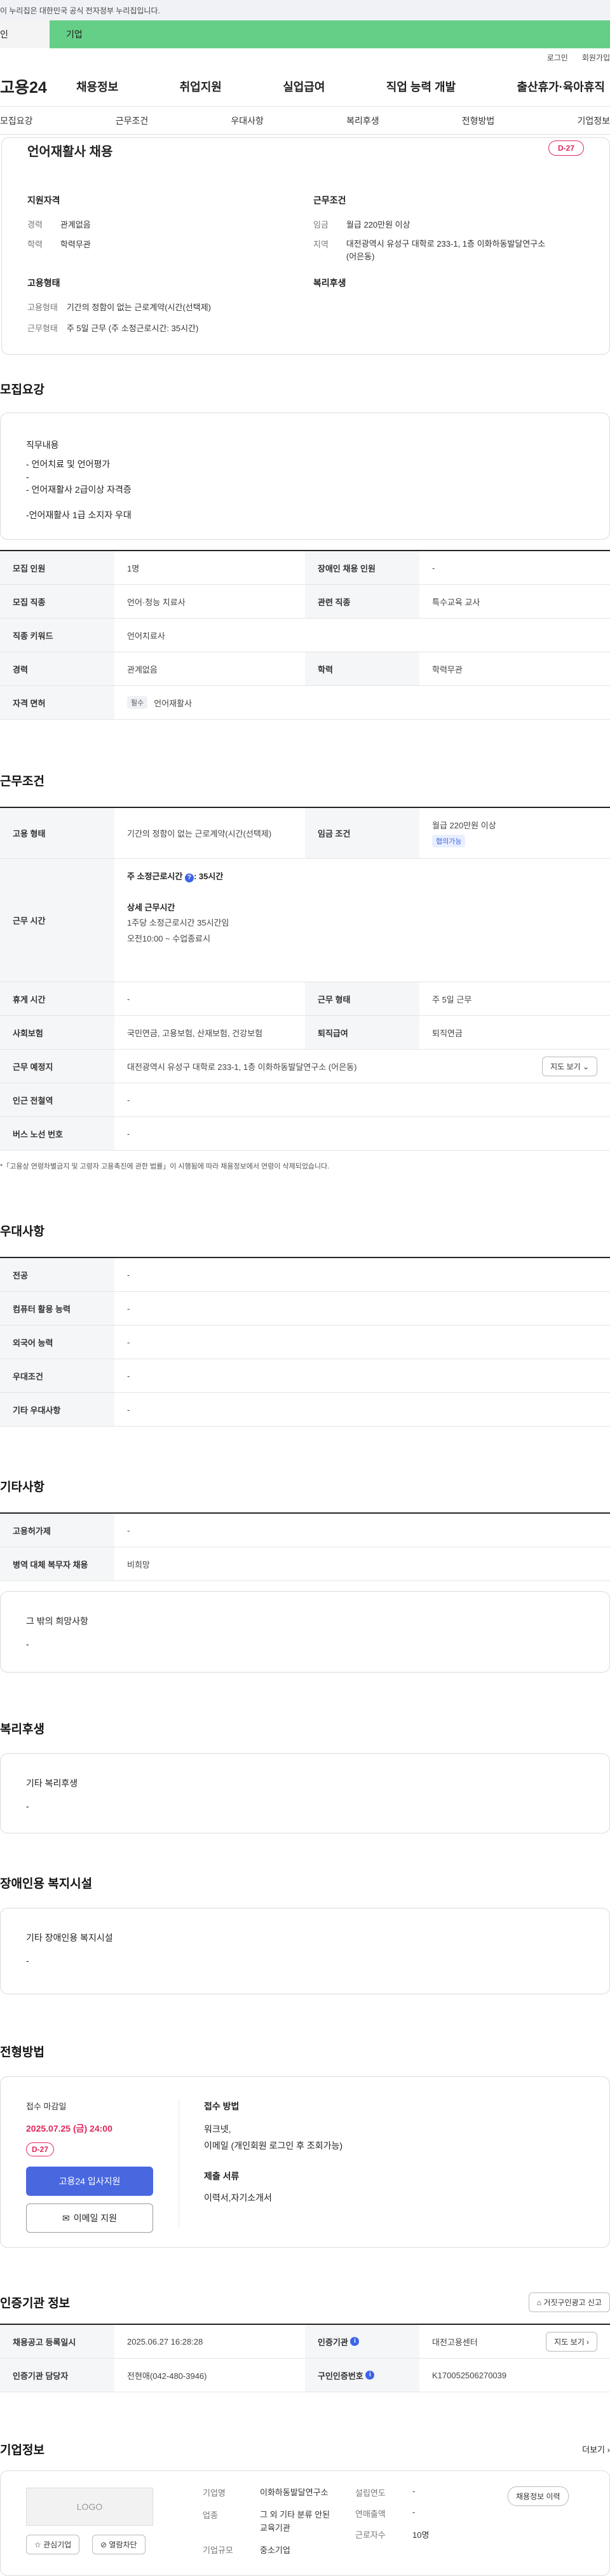  I want to click on emp-type-value: 기간의 정함이 없는 근로계약(시간(선택제), so click(138, 307).